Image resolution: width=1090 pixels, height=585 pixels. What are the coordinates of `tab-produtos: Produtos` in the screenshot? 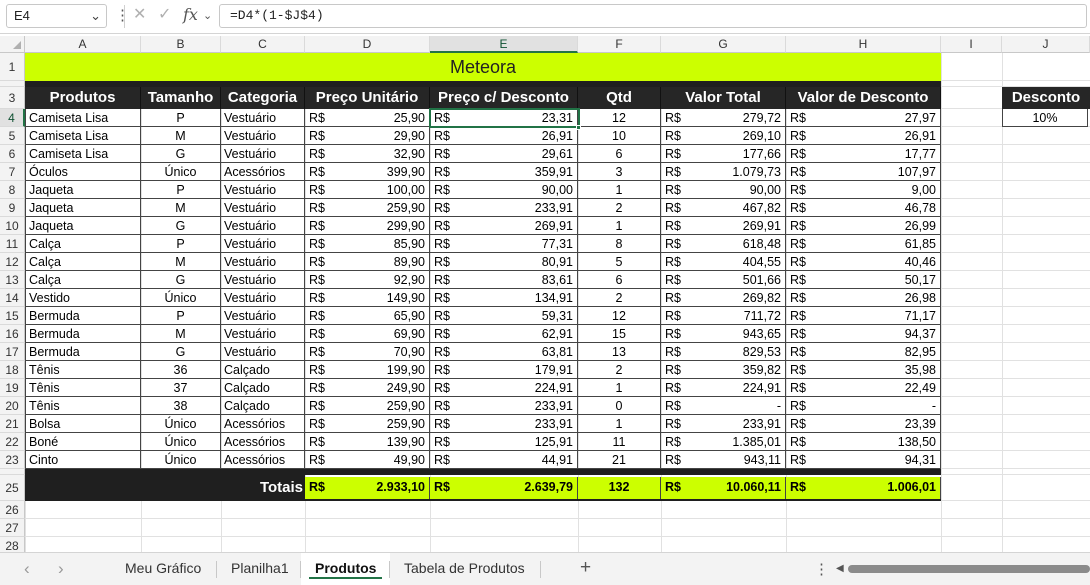 It's located at (346, 569).